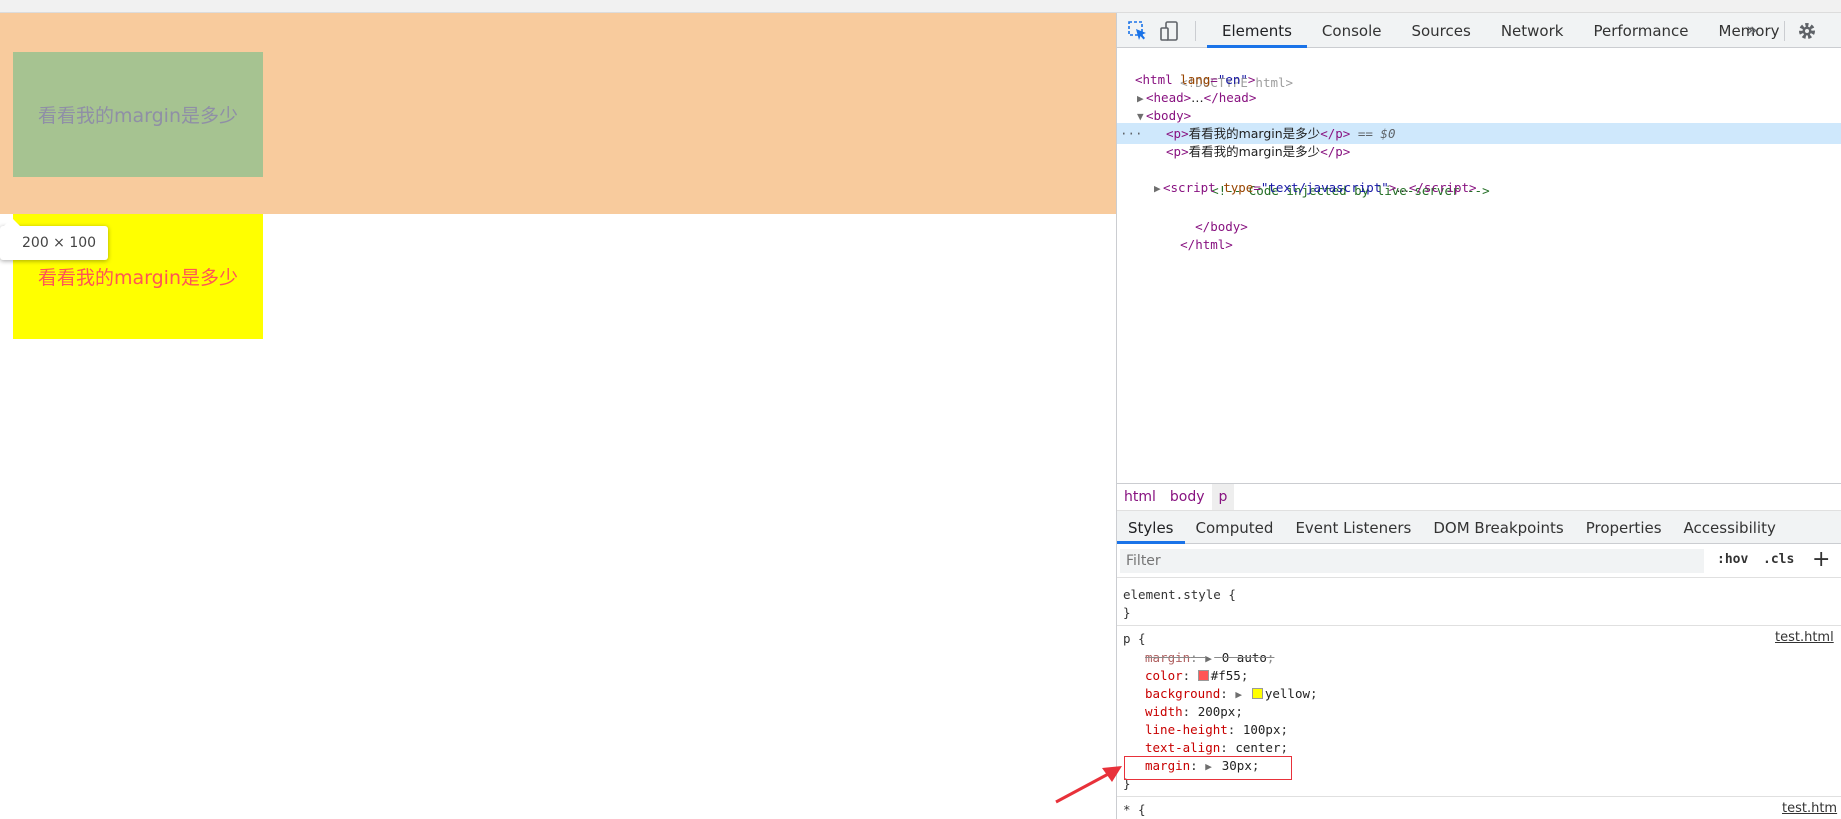  Describe the element at coordinates (1778, 559) in the screenshot. I see `cls-toggle-button: .cls` at that location.